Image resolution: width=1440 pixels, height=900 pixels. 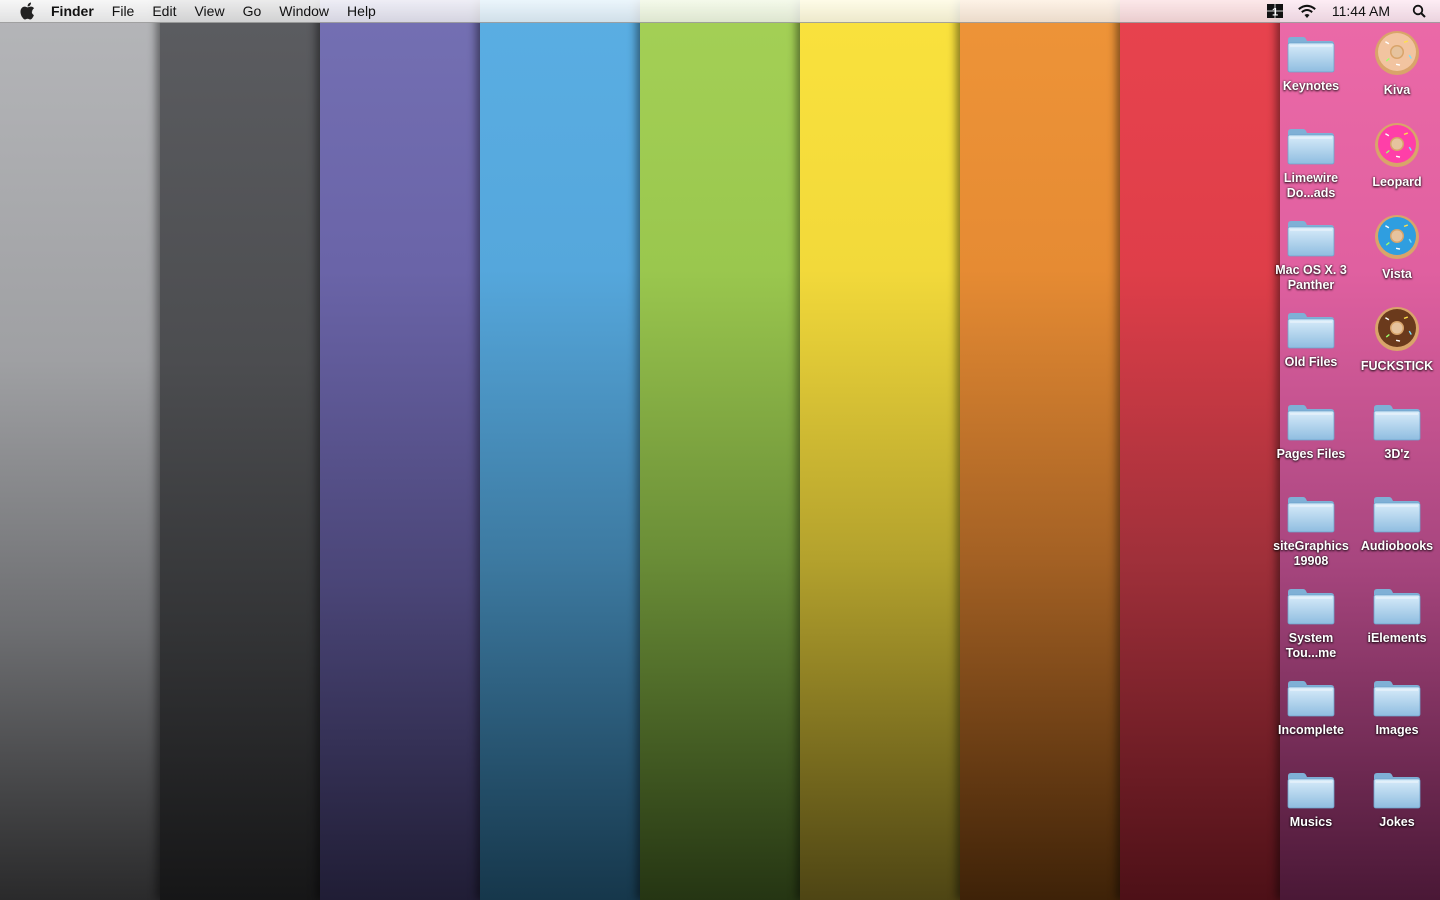 I want to click on desktop-item-label: Old Files, so click(x=1311, y=362).